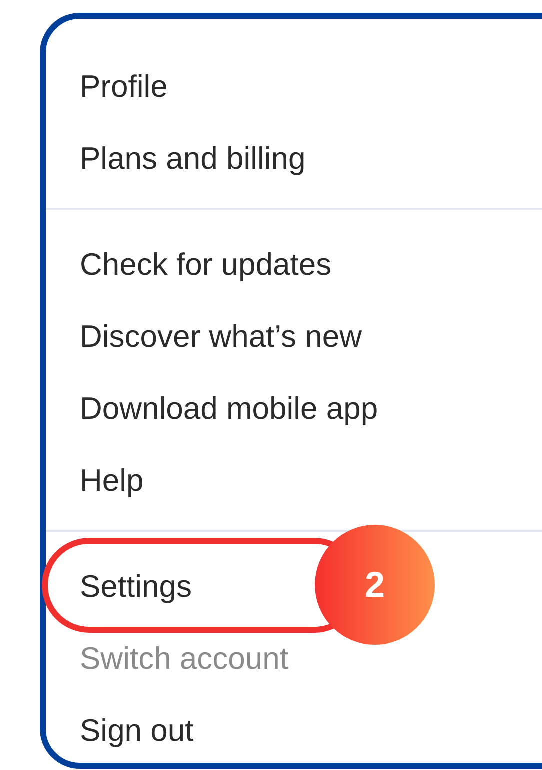 The width and height of the screenshot is (542, 770). Describe the element at coordinates (375, 585) in the screenshot. I see `step-badge: 2` at that location.